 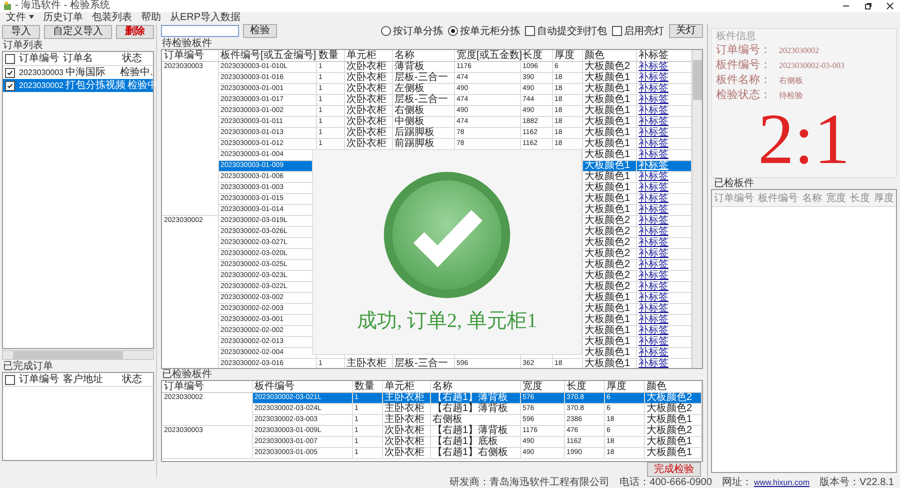 What do you see at coordinates (112, 18) in the screenshot?
I see `menu-item: 包装列表` at bounding box center [112, 18].